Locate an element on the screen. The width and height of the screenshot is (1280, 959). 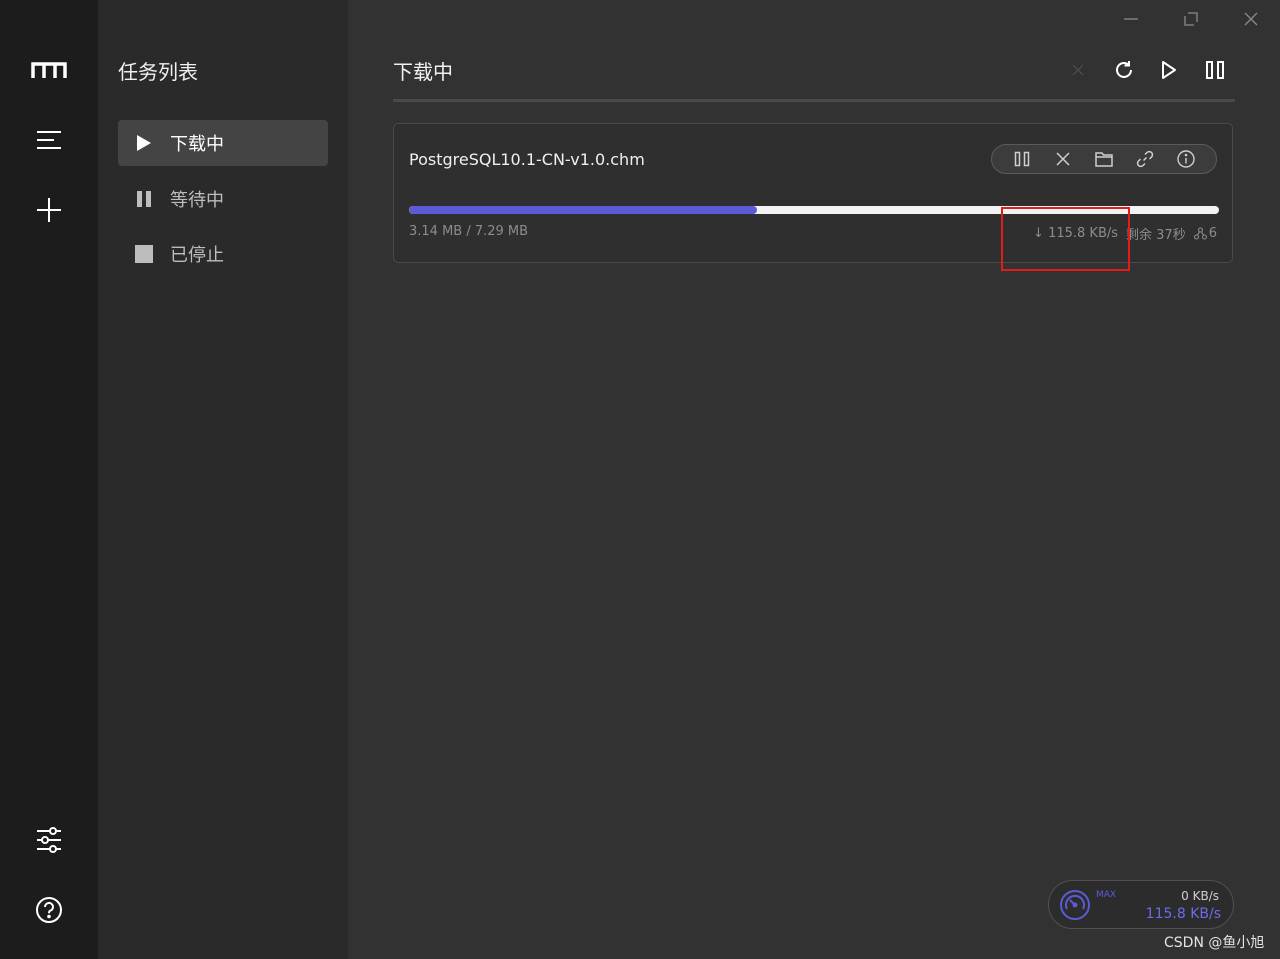
icon-rail is located at coordinates (49, 479).